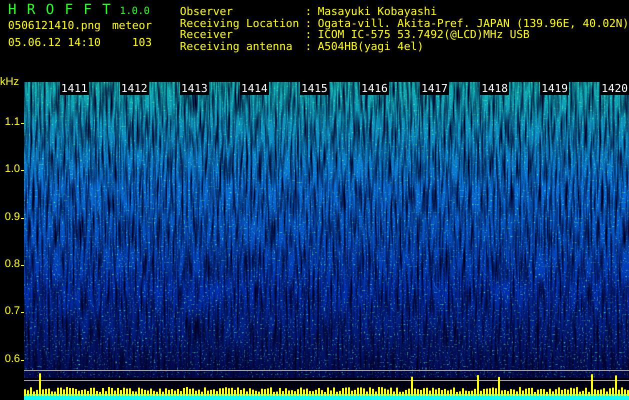 This screenshot has width=629, height=400. What do you see at coordinates (12, 358) in the screenshot?
I see `axis-tick-label: 0.6` at bounding box center [12, 358].